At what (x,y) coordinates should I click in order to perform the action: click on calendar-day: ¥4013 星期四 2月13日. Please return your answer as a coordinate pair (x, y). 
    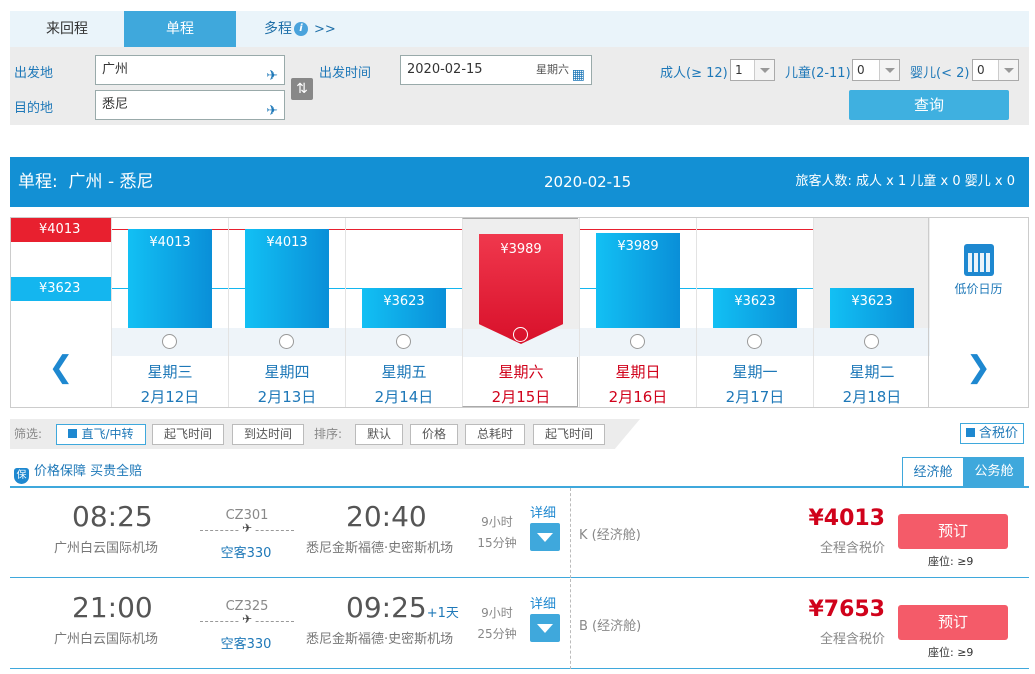
    Looking at the image, I should click on (286, 312).